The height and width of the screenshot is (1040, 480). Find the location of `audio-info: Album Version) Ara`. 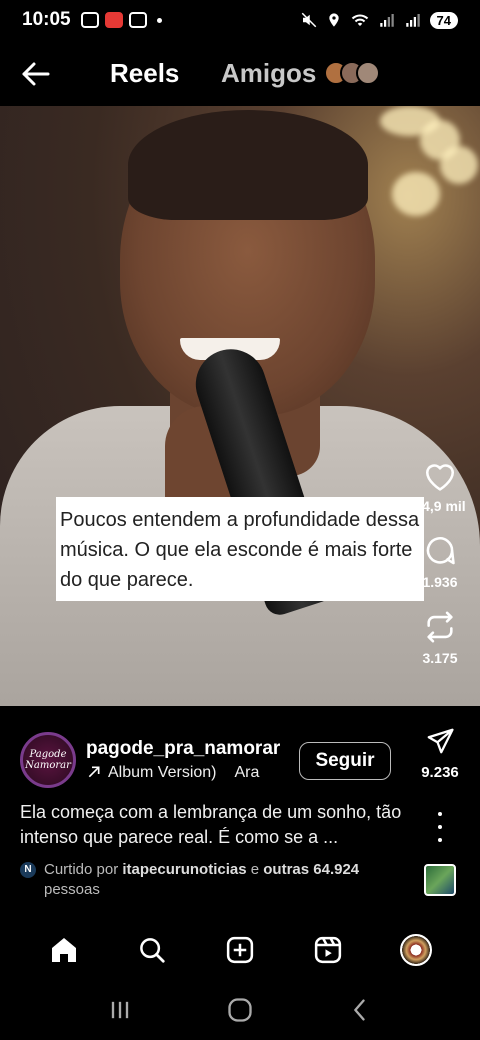

audio-info: Album Version) Ara is located at coordinates (172, 773).